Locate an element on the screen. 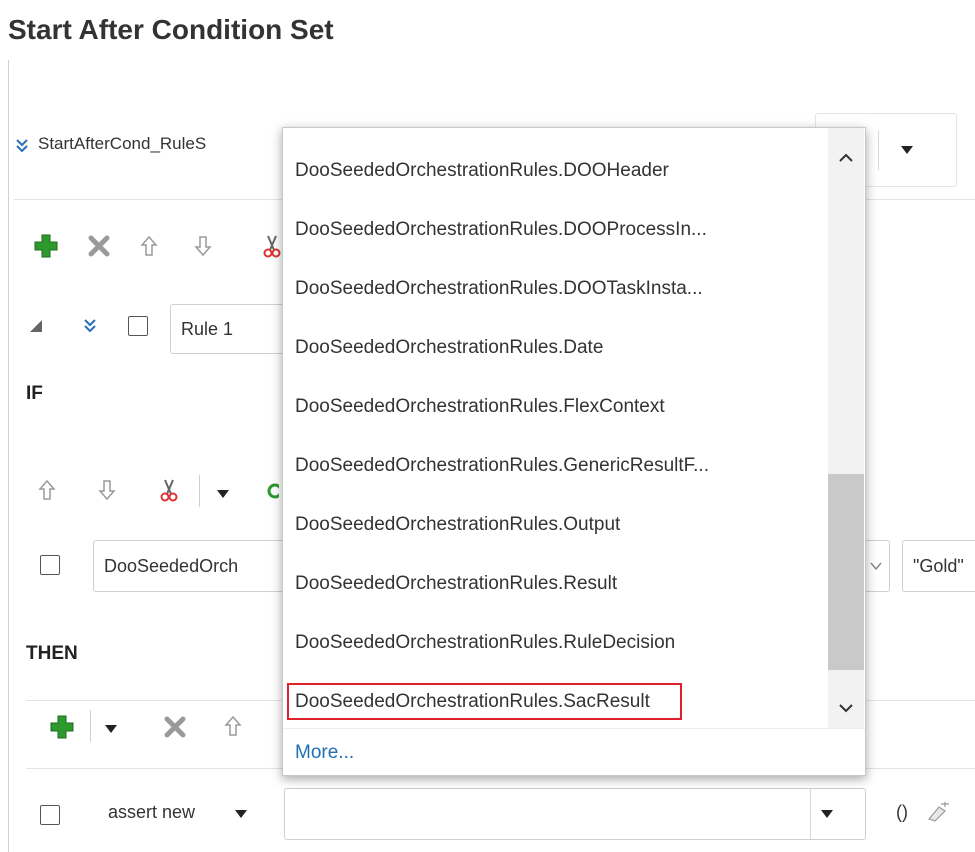 The height and width of the screenshot is (852, 975). dropdown-option-label: DooSeededOrchestrationRules.Date is located at coordinates (449, 347).